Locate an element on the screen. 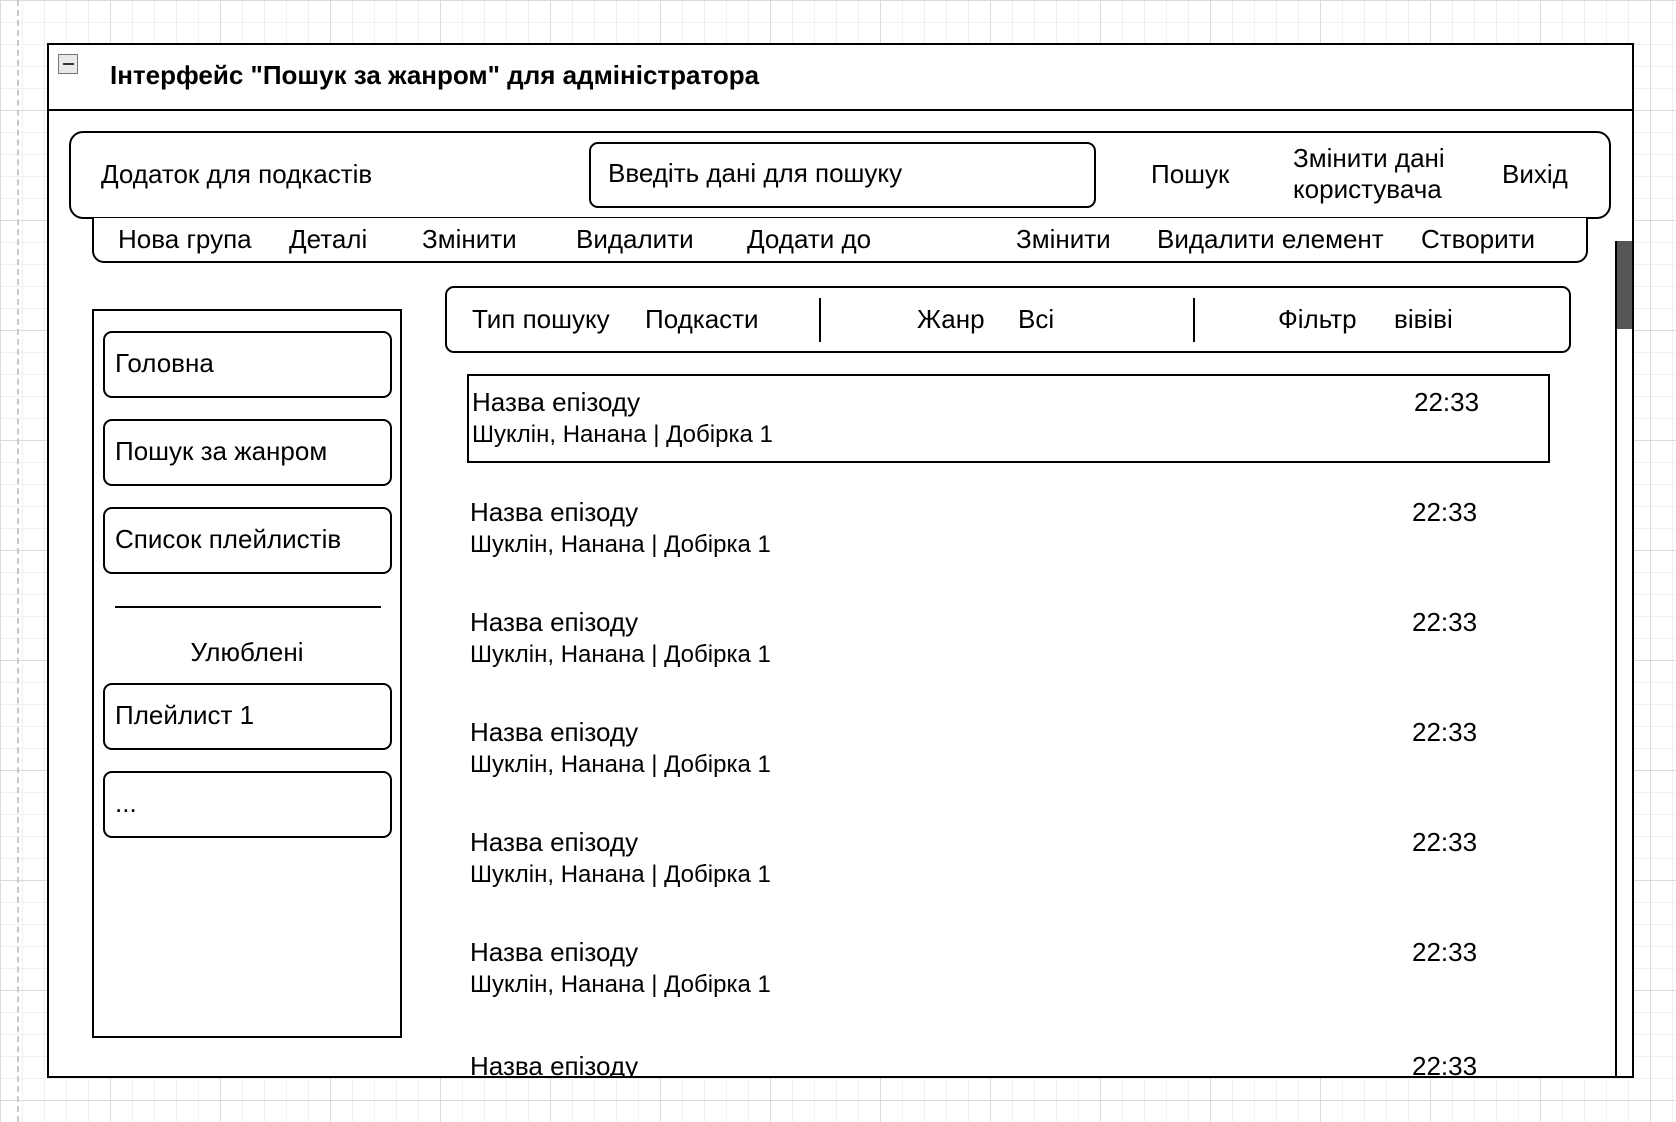 The width and height of the screenshot is (1676, 1122). scrollbar-thumb is located at coordinates (1624, 285).